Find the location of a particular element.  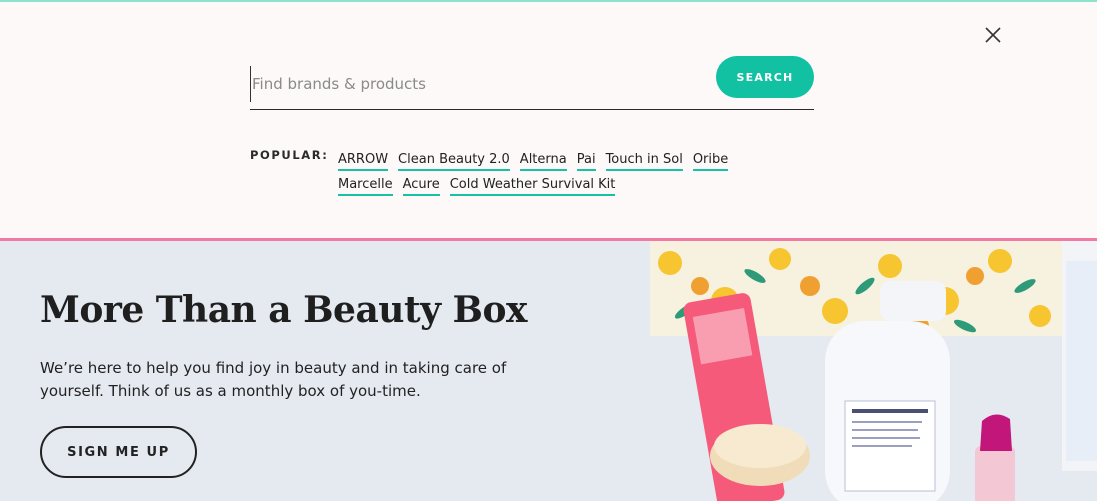

popular-link-oribe: Oribe is located at coordinates (710, 161).